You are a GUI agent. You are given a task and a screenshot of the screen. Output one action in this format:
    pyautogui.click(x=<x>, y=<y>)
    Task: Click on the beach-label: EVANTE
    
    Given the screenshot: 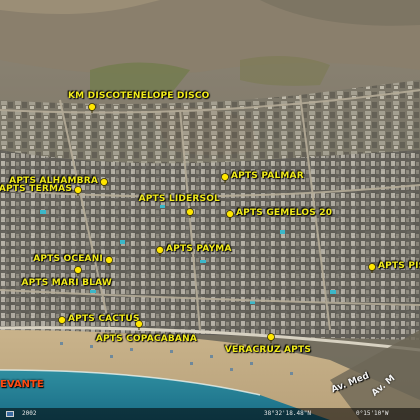 What is the action you would take?
    pyautogui.click(x=22, y=384)
    